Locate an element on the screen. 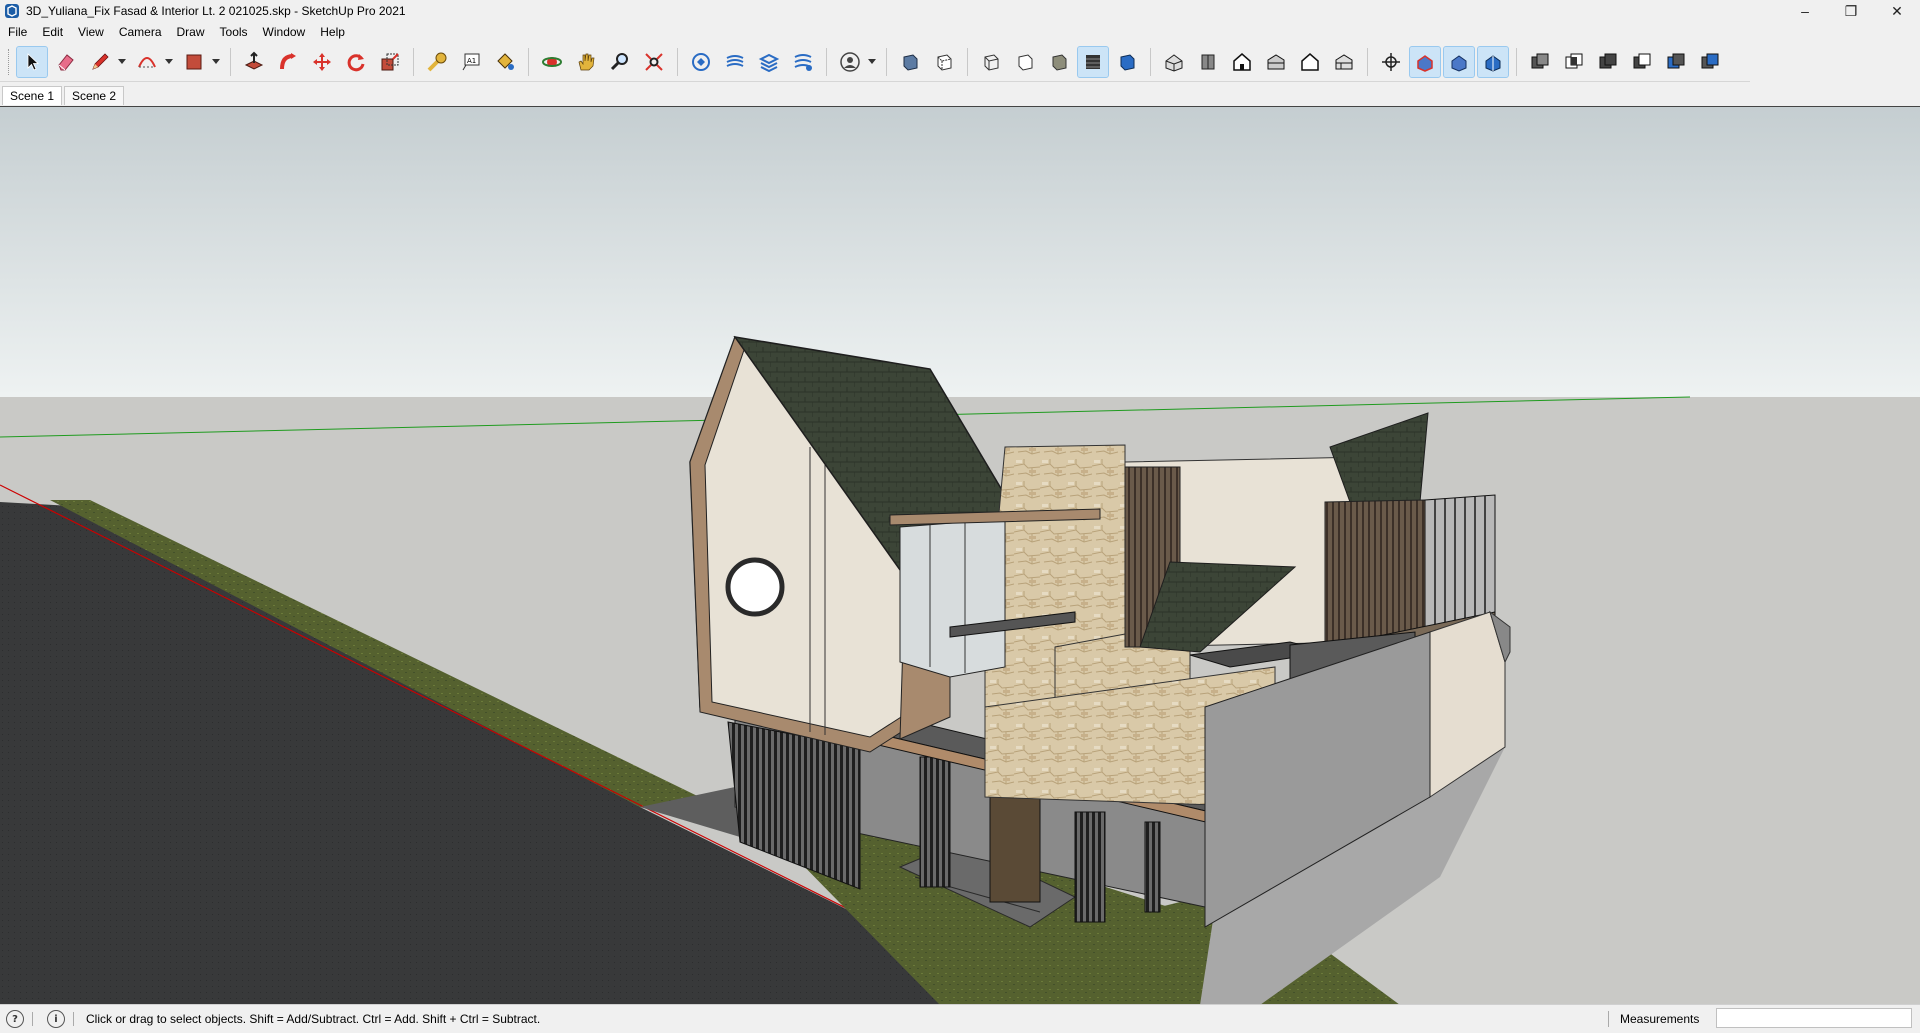 The width and height of the screenshot is (1920, 1033). zoom-extents-tool-button is located at coordinates (654, 62).